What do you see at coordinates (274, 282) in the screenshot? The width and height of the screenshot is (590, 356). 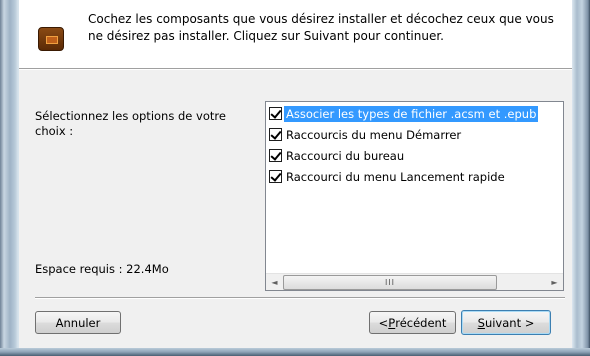 I see `scroll-left-arrow-icon: ◄` at bounding box center [274, 282].